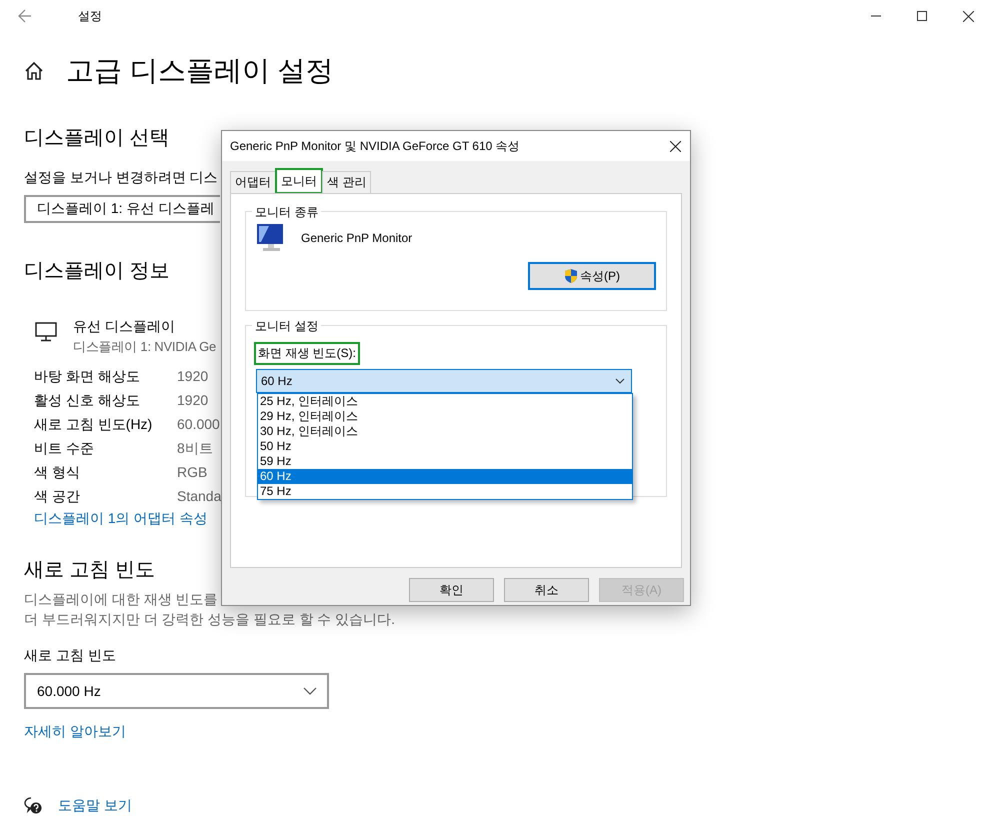  Describe the element at coordinates (299, 181) in the screenshot. I see `tab: 모니터` at that location.